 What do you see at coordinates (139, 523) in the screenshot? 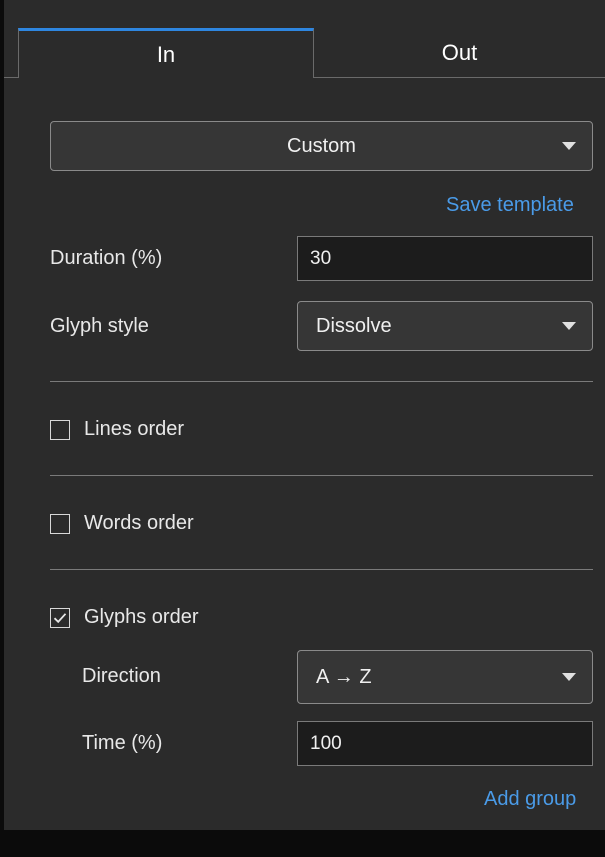
I see `words-order-label: Words order` at bounding box center [139, 523].